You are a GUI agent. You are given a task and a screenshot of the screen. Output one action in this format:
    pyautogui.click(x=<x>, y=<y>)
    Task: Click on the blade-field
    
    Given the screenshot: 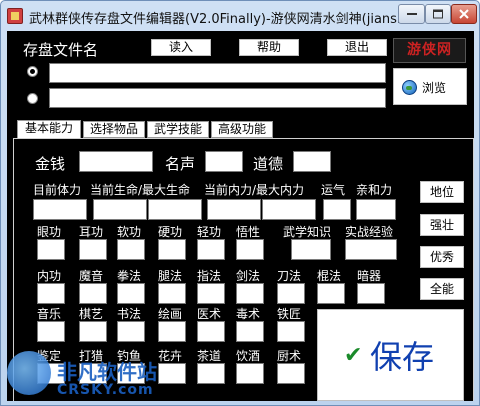 What is the action you would take?
    pyautogui.click(x=291, y=293)
    